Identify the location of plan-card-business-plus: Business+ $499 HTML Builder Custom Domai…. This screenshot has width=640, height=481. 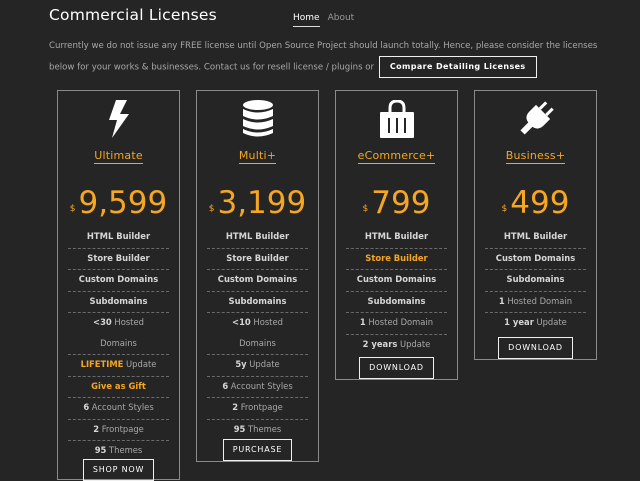
(535, 225).